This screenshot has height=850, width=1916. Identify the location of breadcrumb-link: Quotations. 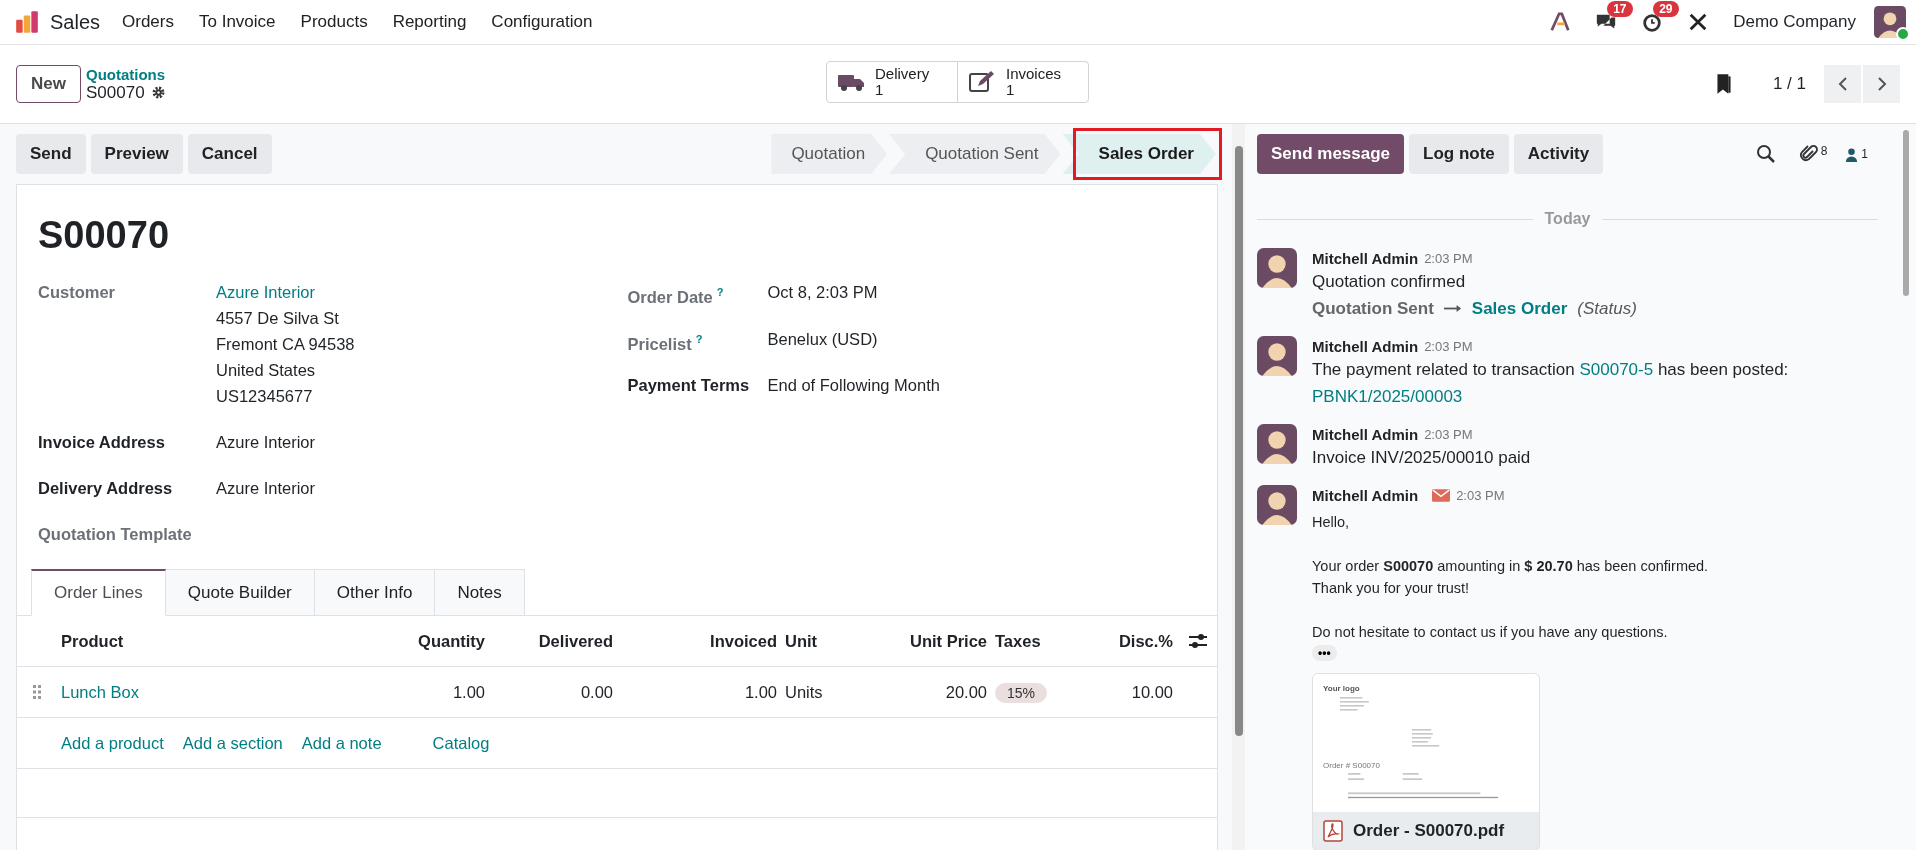
(125, 74).